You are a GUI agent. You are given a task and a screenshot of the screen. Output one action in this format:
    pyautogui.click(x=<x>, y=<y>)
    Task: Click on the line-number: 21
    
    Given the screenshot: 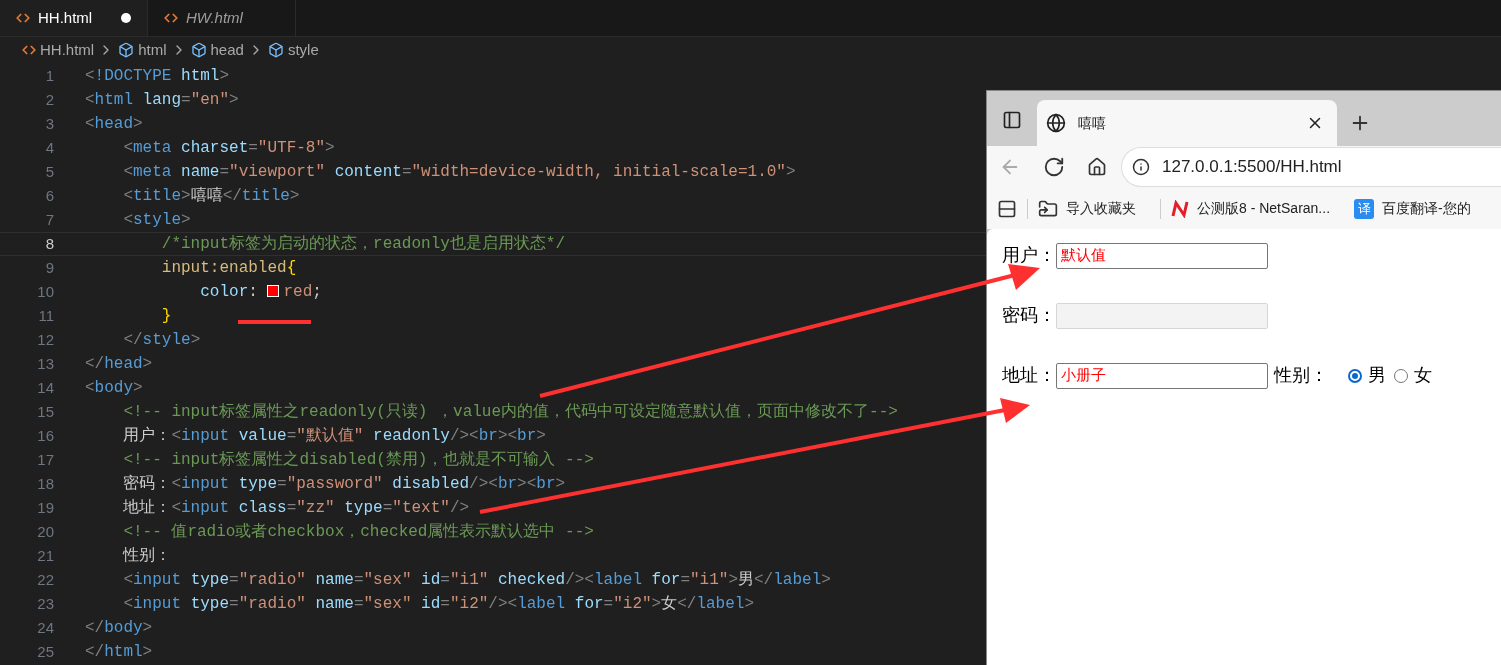 What is the action you would take?
    pyautogui.click(x=45, y=555)
    